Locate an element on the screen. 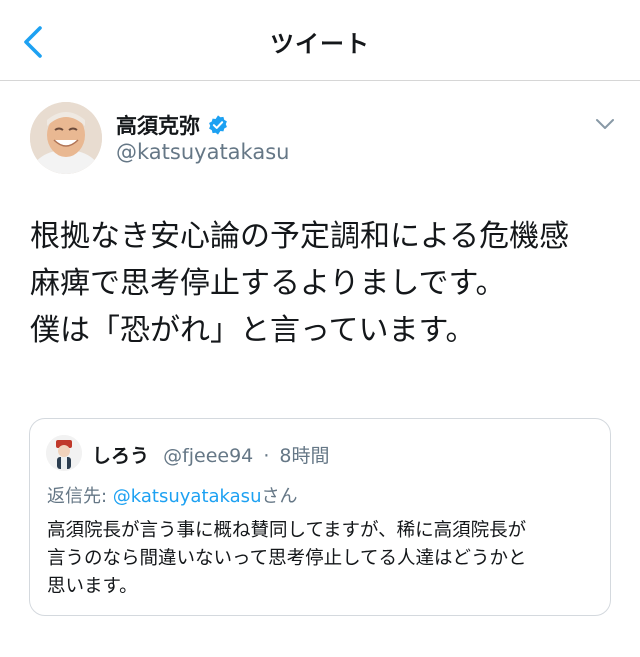 This screenshot has width=640, height=657. quoted-author-photo is located at coordinates (64, 453).